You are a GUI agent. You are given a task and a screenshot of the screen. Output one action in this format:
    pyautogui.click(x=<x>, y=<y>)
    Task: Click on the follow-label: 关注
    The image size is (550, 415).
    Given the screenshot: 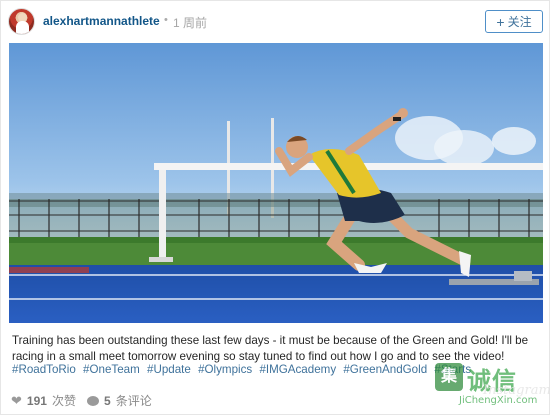 What is the action you would take?
    pyautogui.click(x=519, y=22)
    